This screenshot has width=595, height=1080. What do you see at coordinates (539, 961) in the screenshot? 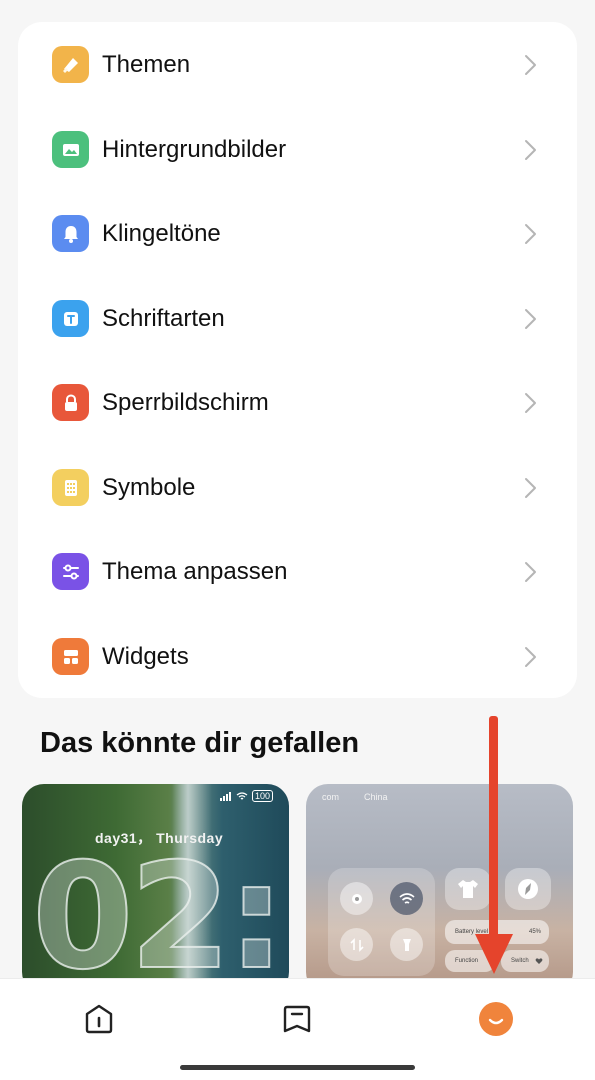
I see `heart-icon` at bounding box center [539, 961].